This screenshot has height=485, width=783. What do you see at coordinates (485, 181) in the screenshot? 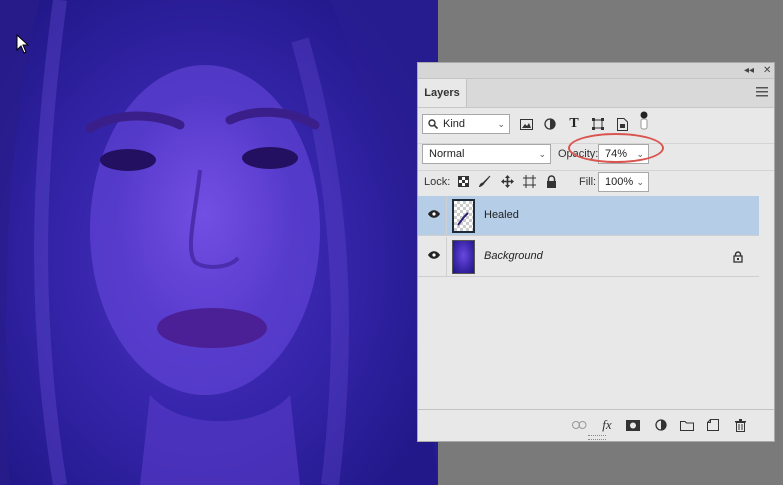
I see `lock-image-icon` at bounding box center [485, 181].